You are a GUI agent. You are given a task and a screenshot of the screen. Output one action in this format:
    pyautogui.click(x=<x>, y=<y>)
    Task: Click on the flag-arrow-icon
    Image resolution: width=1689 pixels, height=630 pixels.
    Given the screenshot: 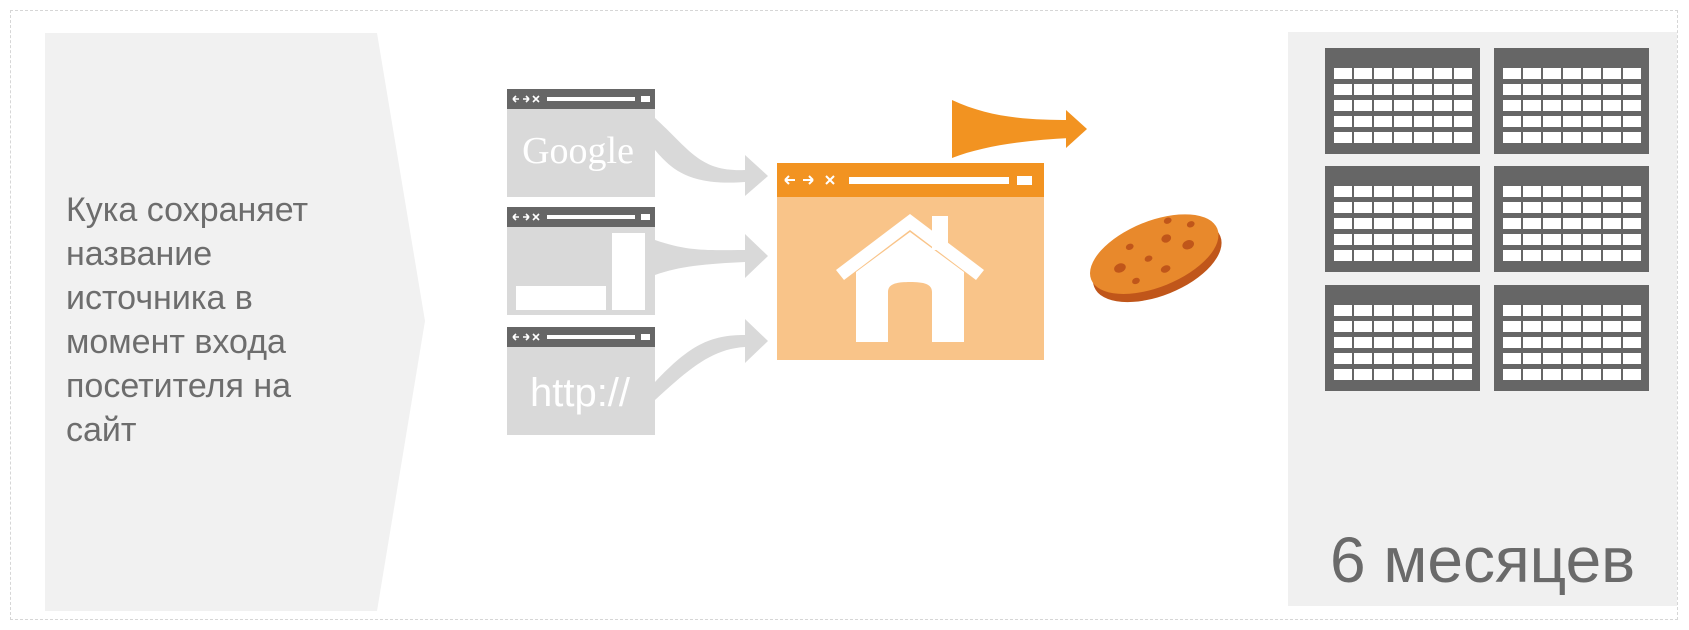 What is the action you would take?
    pyautogui.click(x=1019, y=129)
    